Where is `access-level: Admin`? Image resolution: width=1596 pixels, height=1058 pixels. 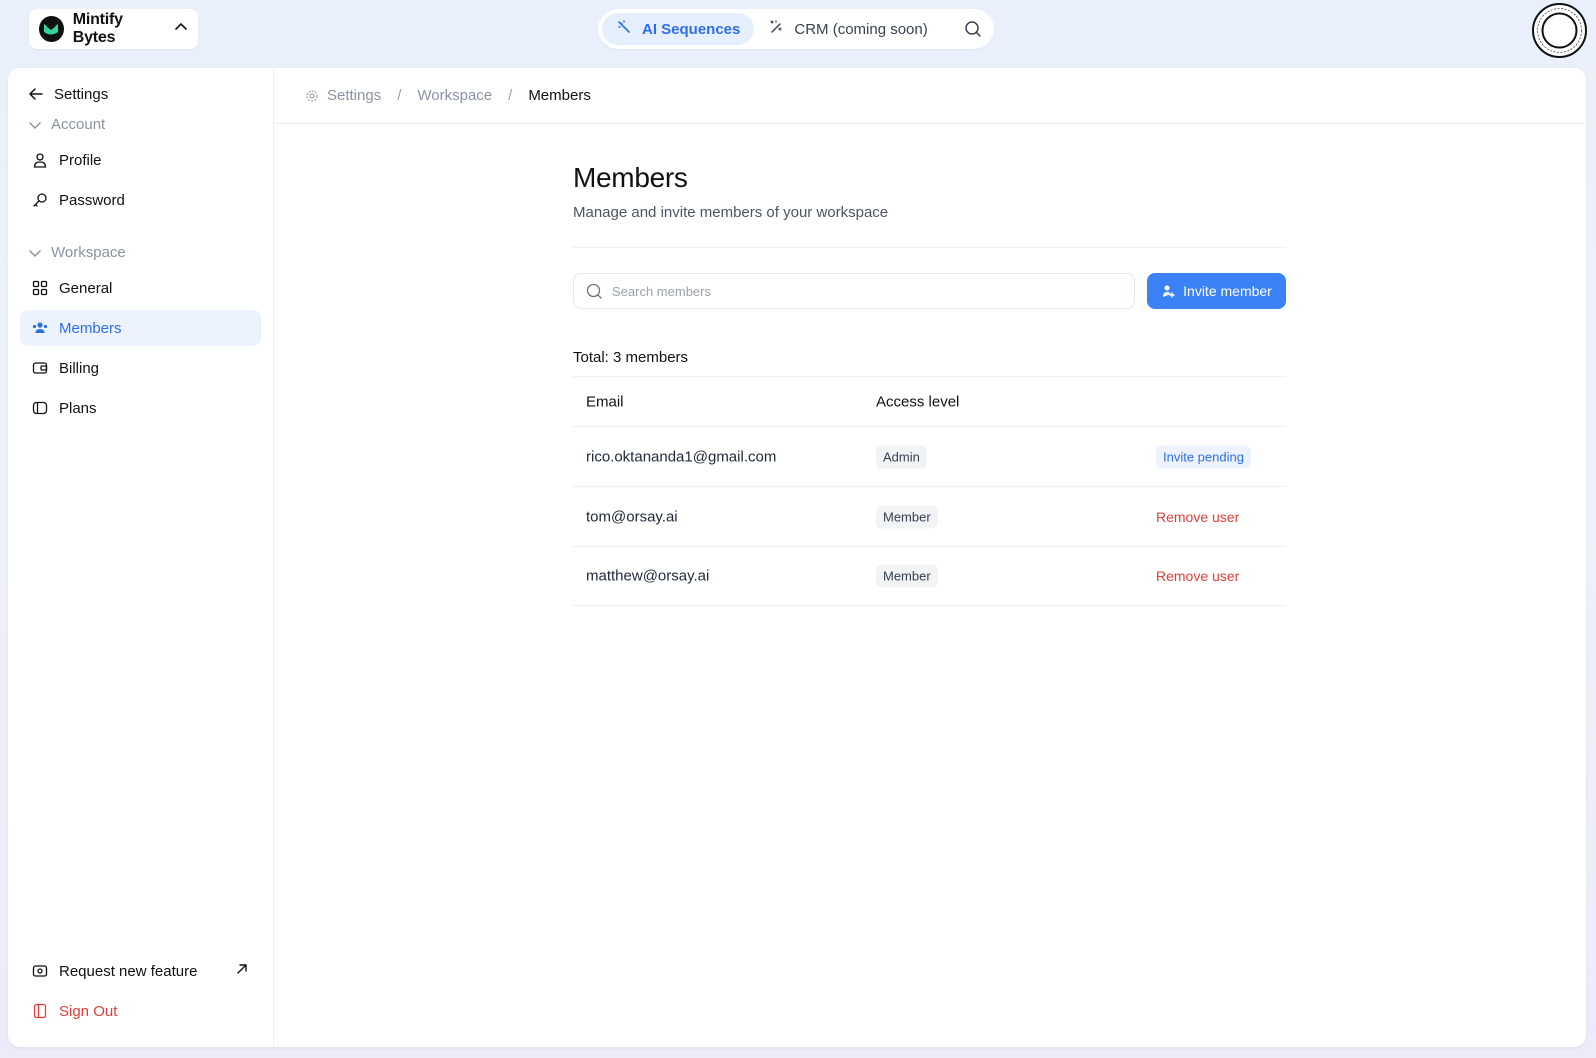
access-level: Admin is located at coordinates (901, 456).